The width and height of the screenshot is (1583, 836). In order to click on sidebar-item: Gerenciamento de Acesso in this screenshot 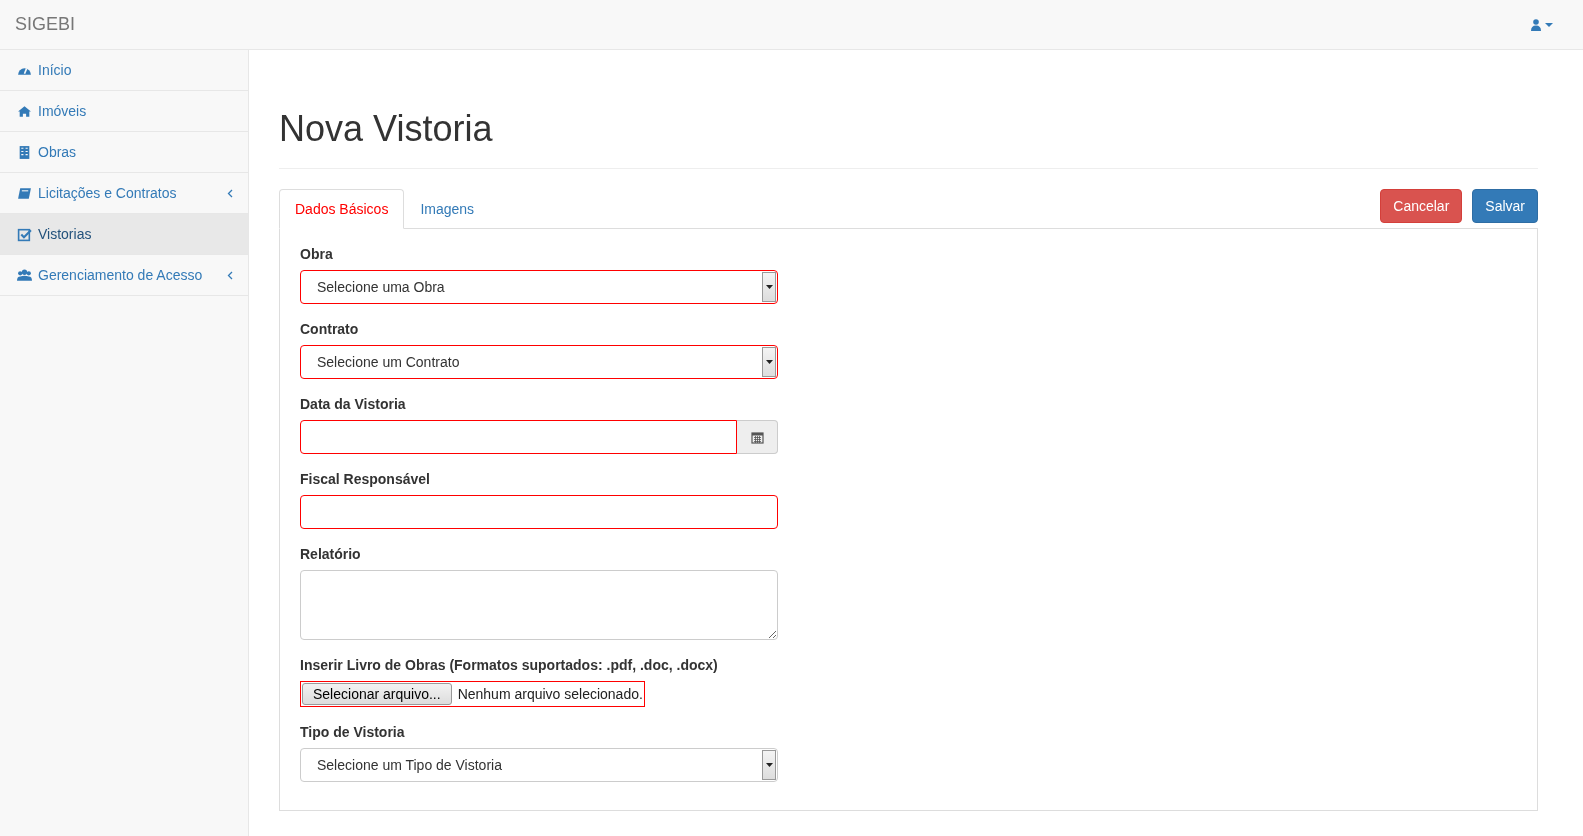, I will do `click(124, 275)`.